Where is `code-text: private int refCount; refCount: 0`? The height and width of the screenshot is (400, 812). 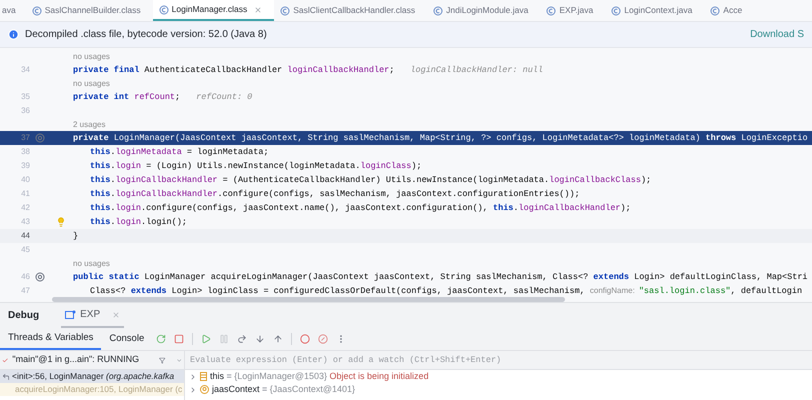 code-text: private int refCount; refCount: 0 is located at coordinates (162, 97).